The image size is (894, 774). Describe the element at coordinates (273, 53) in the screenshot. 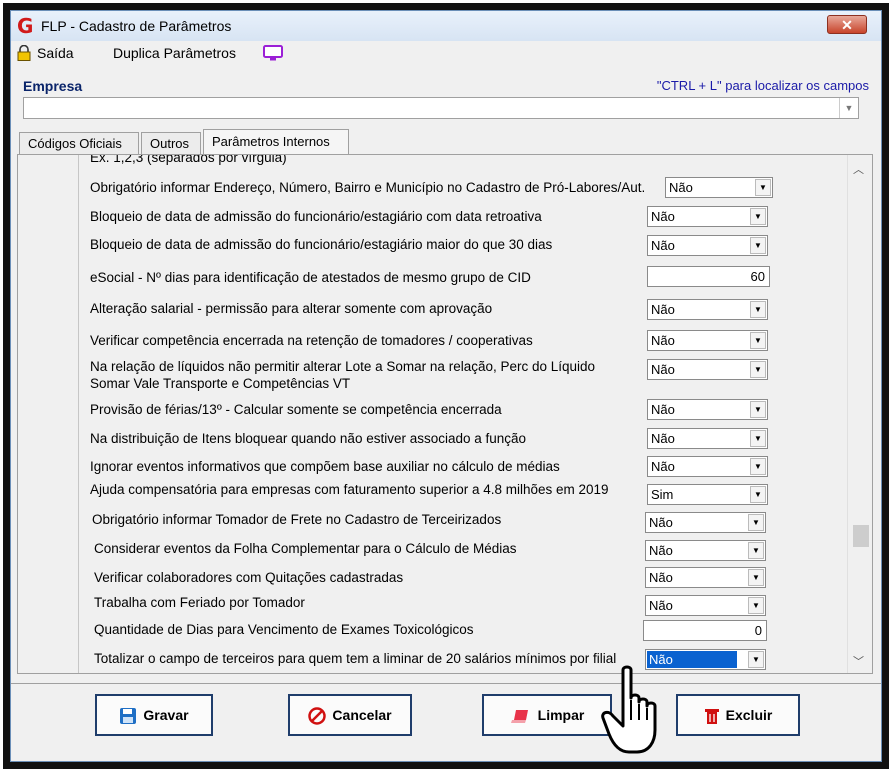

I see `monitor-icon` at that location.